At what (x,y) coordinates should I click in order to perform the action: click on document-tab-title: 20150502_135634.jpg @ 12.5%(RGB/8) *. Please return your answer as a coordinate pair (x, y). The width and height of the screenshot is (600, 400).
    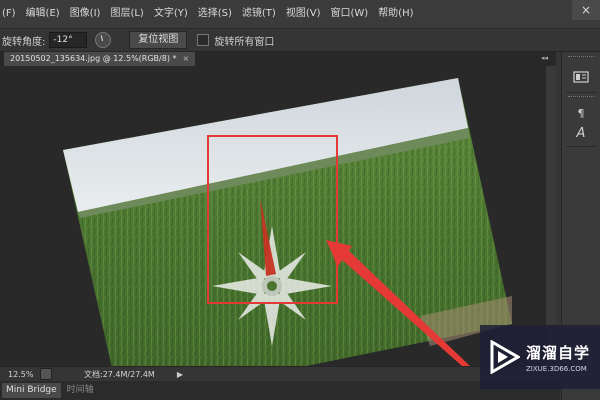
    Looking at the image, I should click on (93, 58).